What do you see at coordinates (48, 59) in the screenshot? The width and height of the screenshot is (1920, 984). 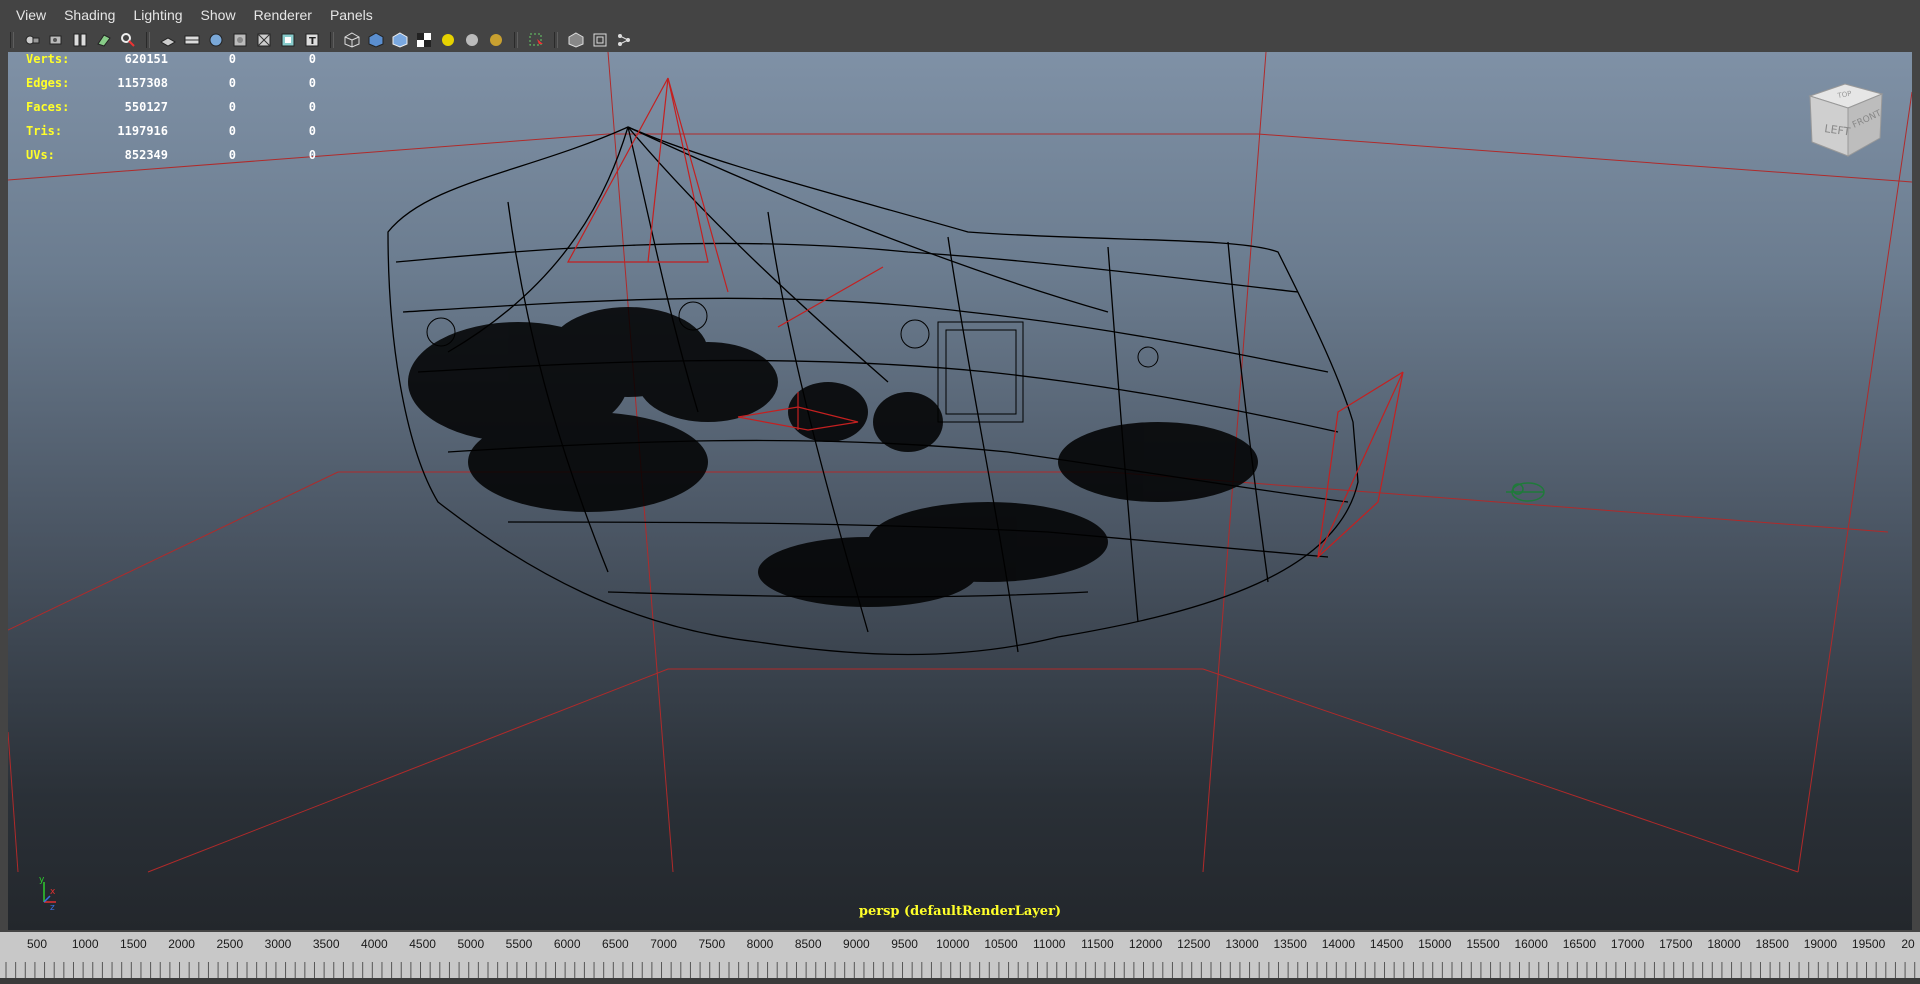 I see `hud-label: Verts:` at bounding box center [48, 59].